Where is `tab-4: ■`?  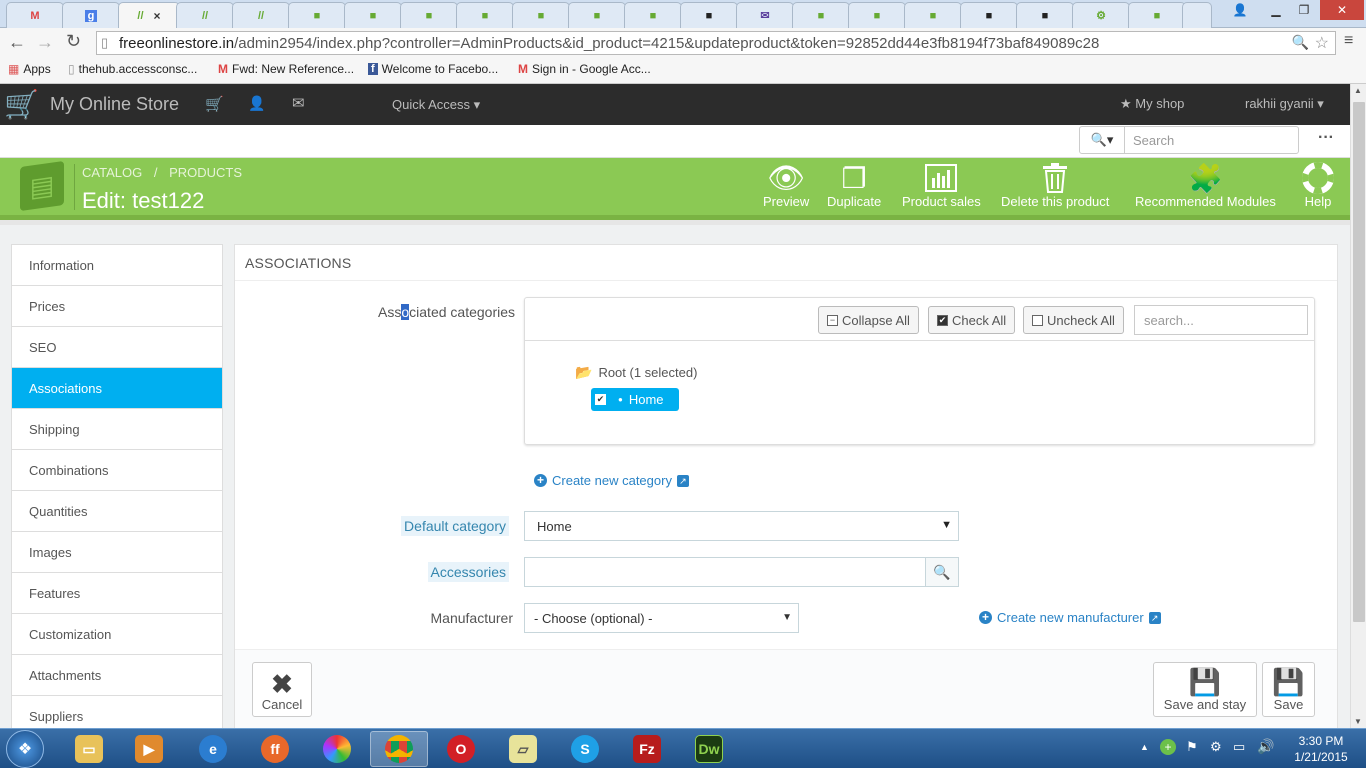
tab-4: ■ is located at coordinates (317, 15).